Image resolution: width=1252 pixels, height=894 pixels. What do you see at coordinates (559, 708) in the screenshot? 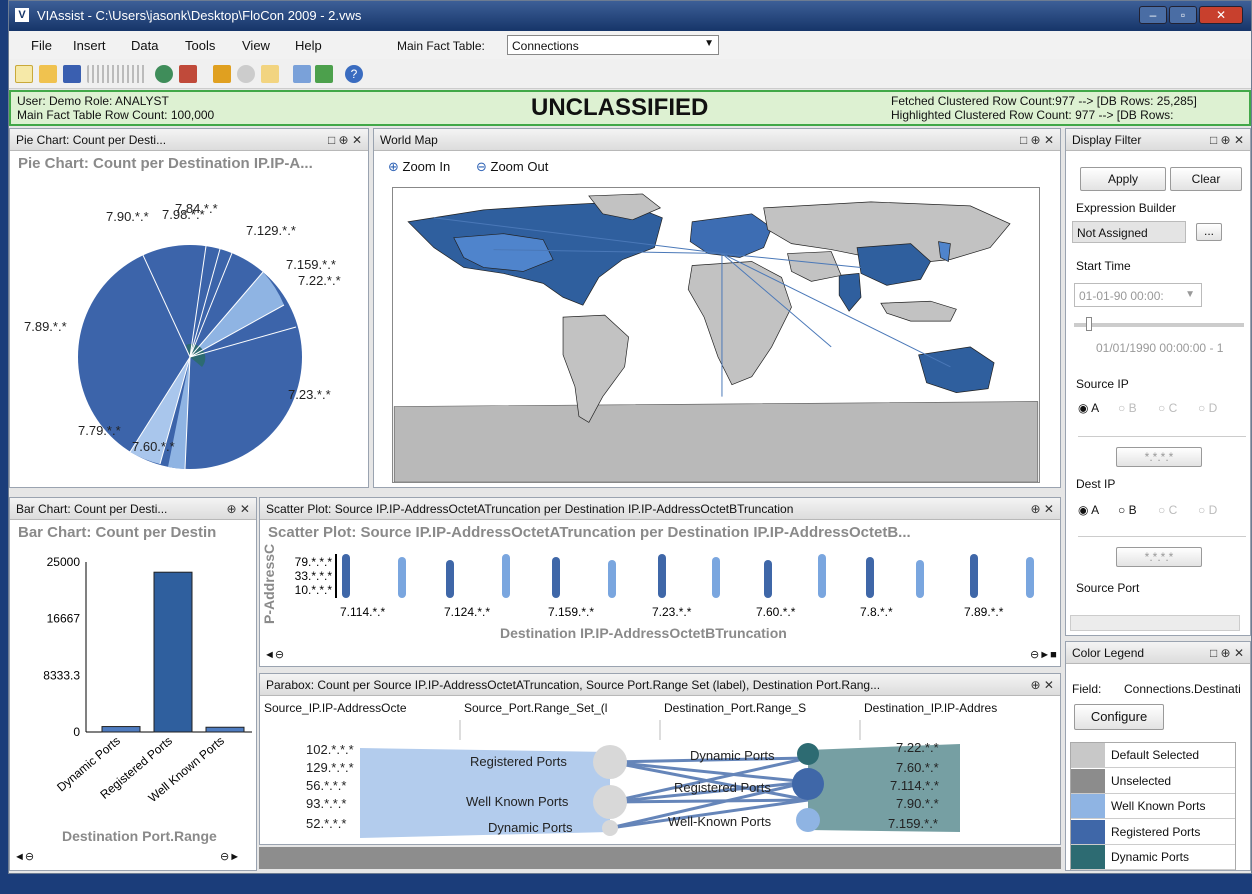
I see `column-header: Source_Port.Range_Set_(l` at bounding box center [559, 708].